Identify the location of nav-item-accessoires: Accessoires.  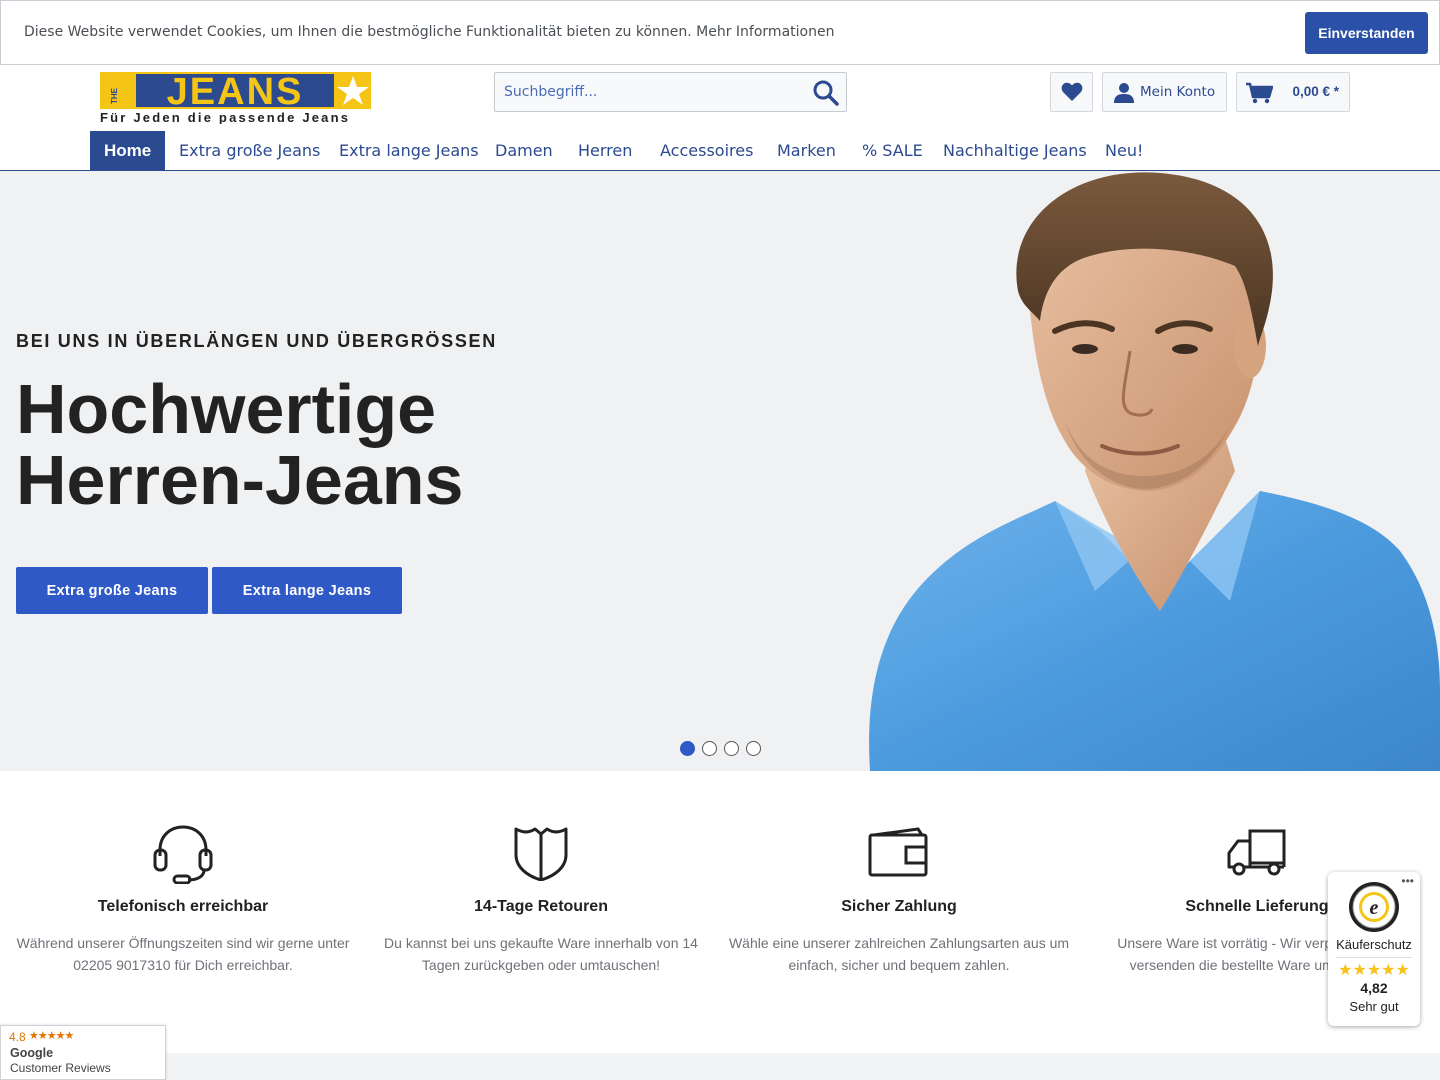
(706, 150).